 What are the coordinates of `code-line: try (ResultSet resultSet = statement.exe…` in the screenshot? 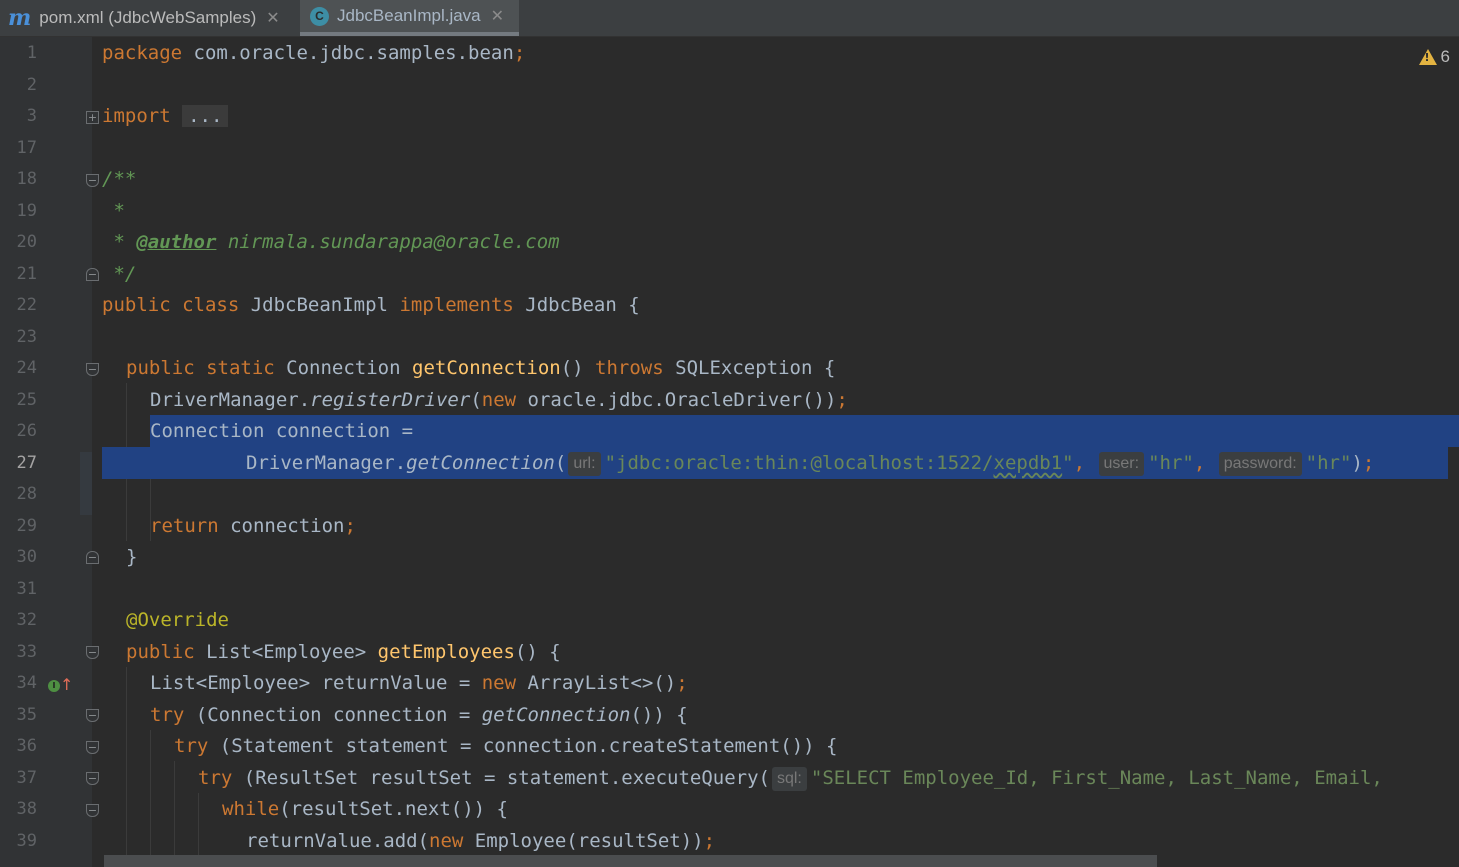 It's located at (790, 778).